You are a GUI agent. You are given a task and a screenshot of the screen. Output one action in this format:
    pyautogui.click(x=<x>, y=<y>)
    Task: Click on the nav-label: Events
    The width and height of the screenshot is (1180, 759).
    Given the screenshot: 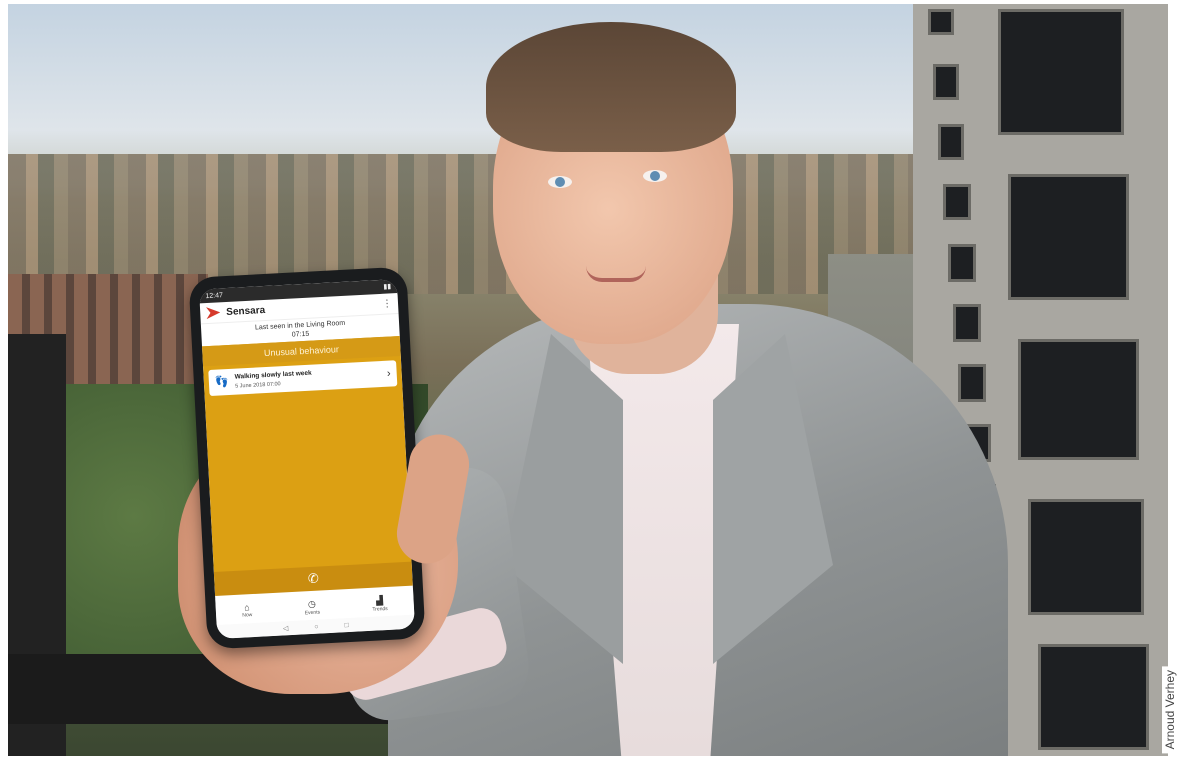 What is the action you would take?
    pyautogui.click(x=312, y=612)
    